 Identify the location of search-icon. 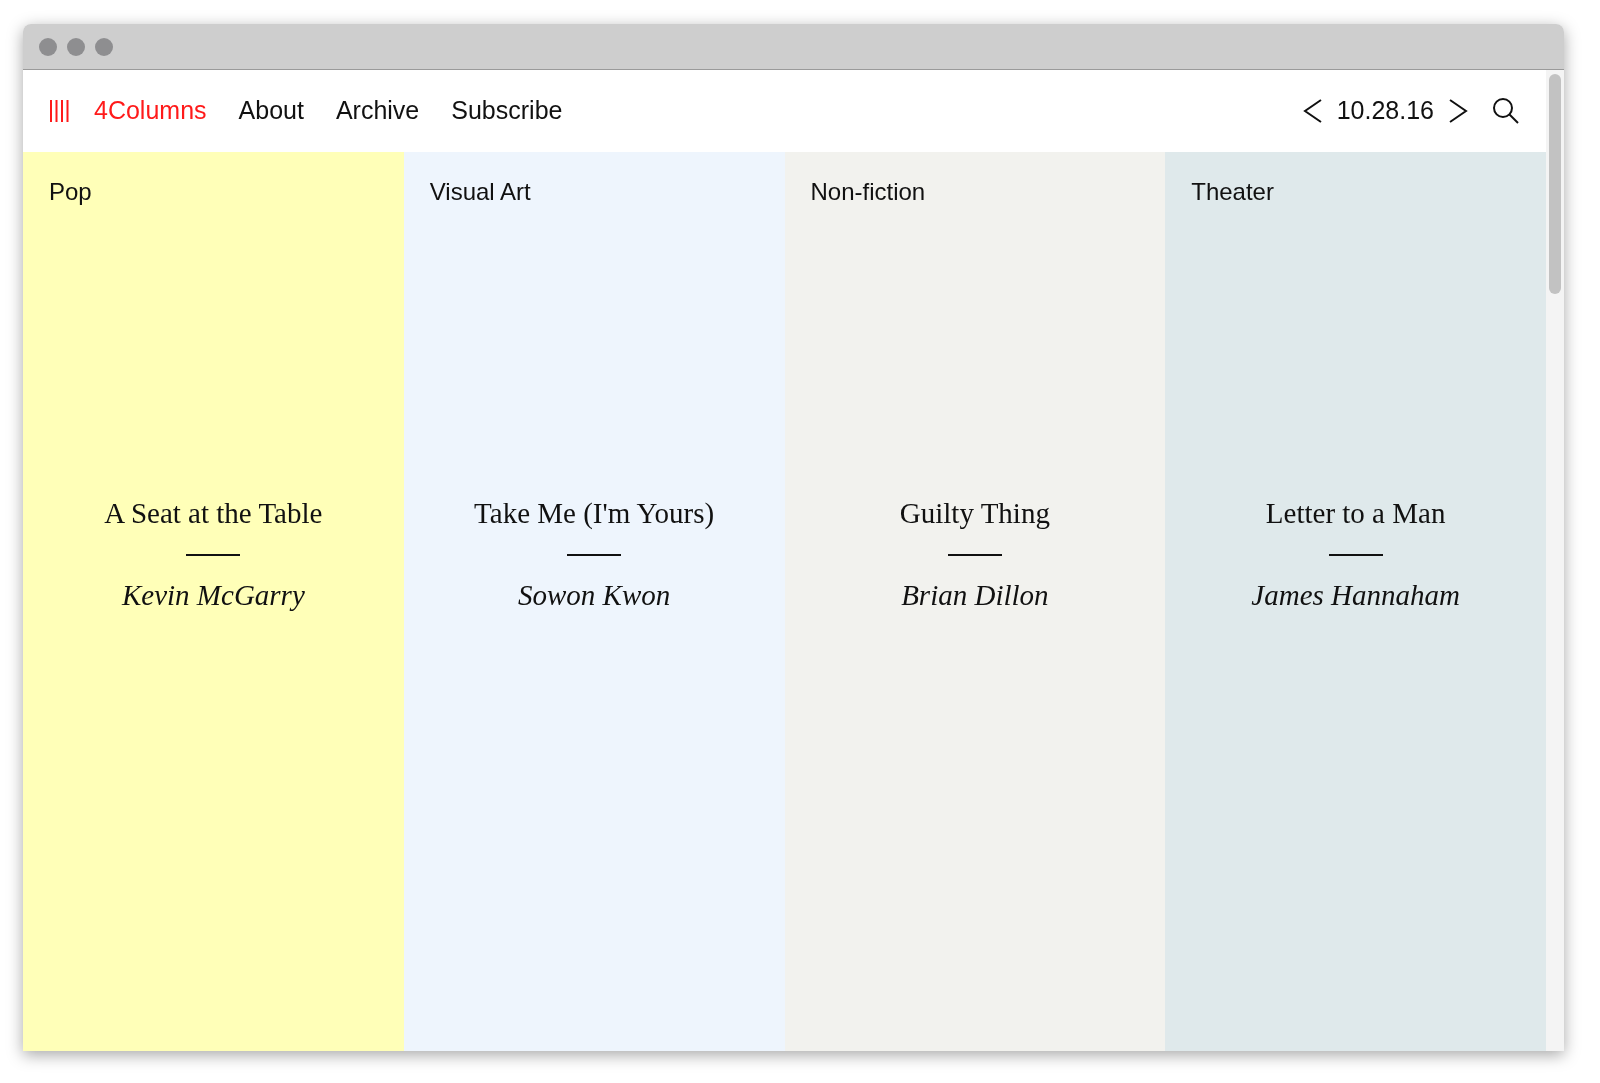
(1506, 111).